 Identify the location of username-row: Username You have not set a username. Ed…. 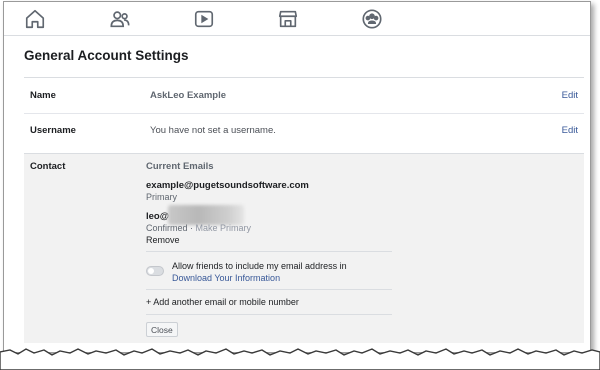
(304, 133).